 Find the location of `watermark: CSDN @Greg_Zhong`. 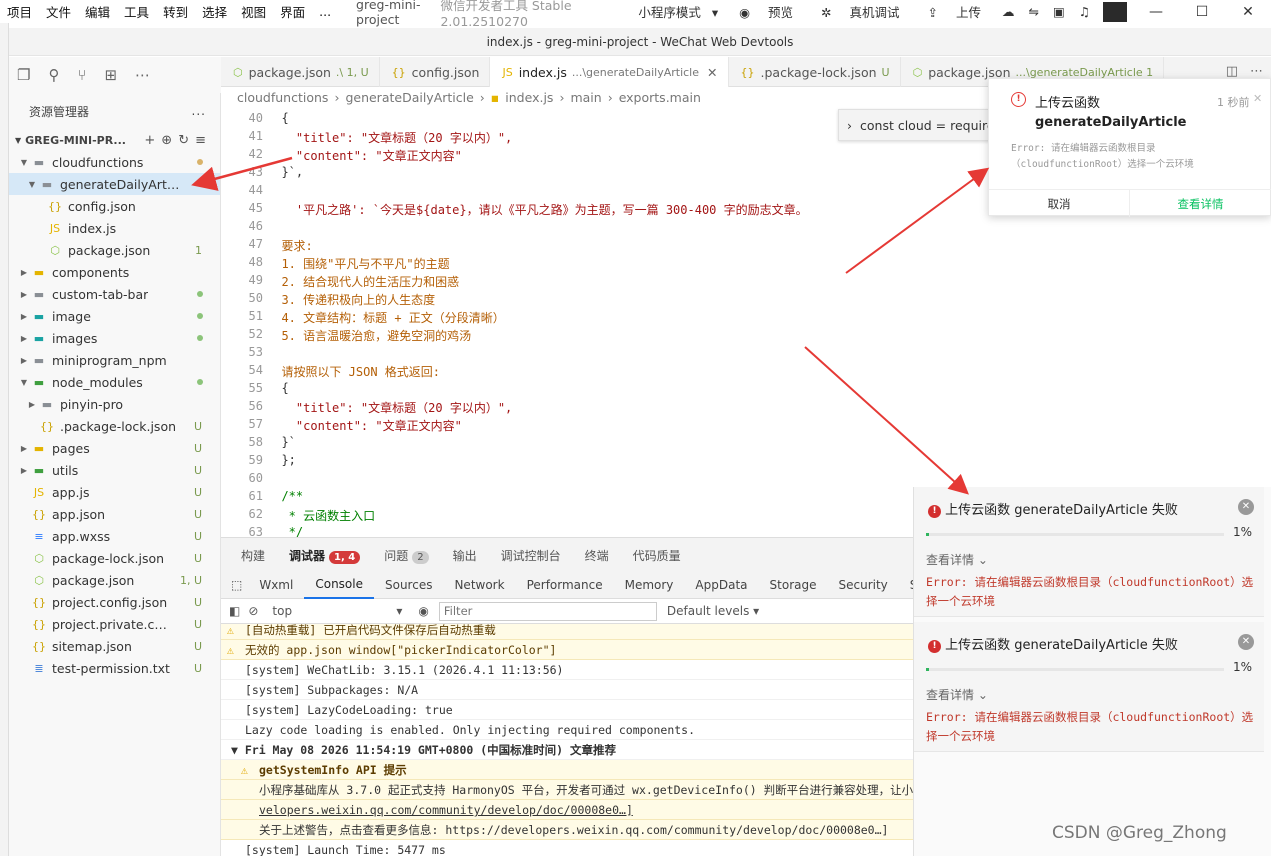

watermark: CSDN @Greg_Zhong is located at coordinates (1139, 833).